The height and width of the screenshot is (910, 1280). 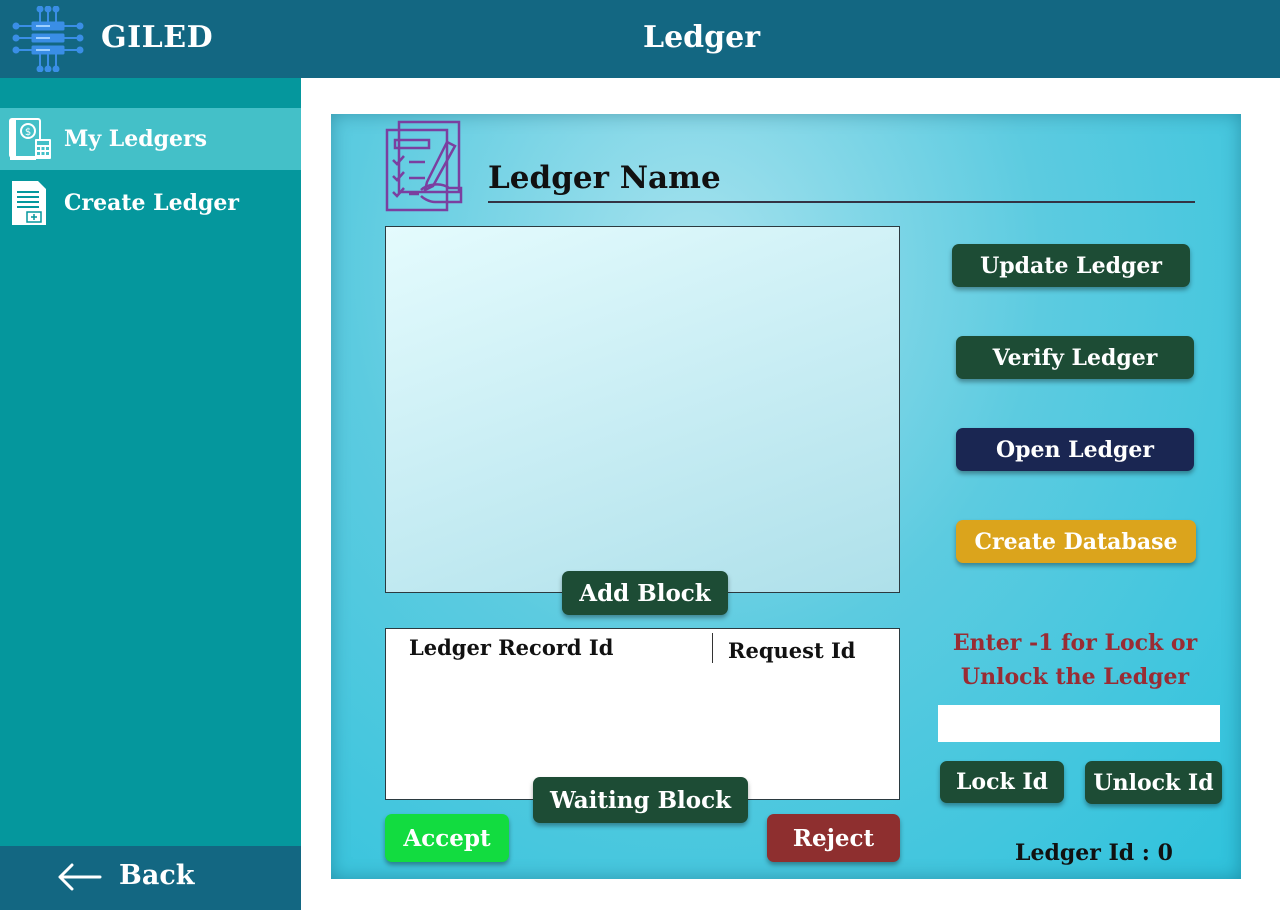 I want to click on column-header-ledger-record-id: Ledger Record Id, so click(x=511, y=647).